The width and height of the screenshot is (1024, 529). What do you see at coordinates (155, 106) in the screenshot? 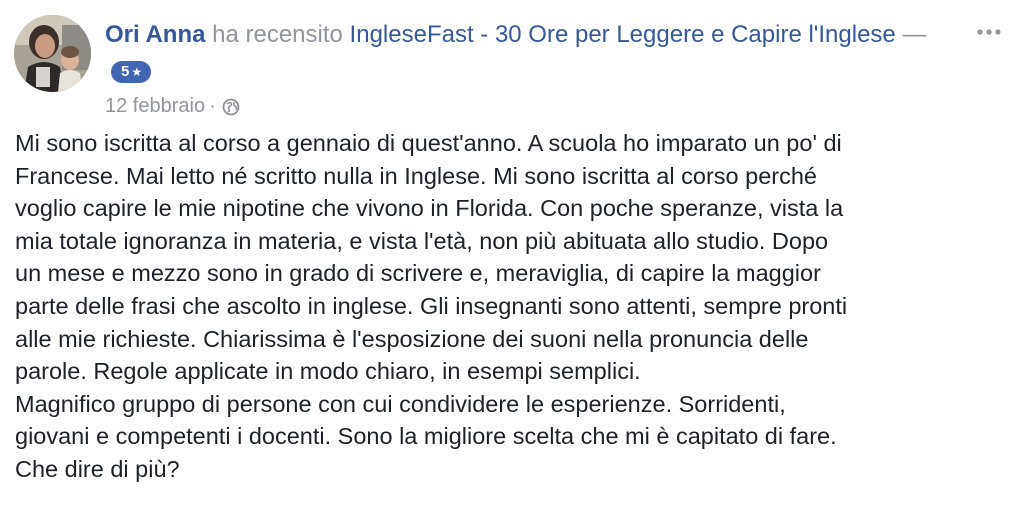
I see `post-date-link: 12 febbraio` at bounding box center [155, 106].